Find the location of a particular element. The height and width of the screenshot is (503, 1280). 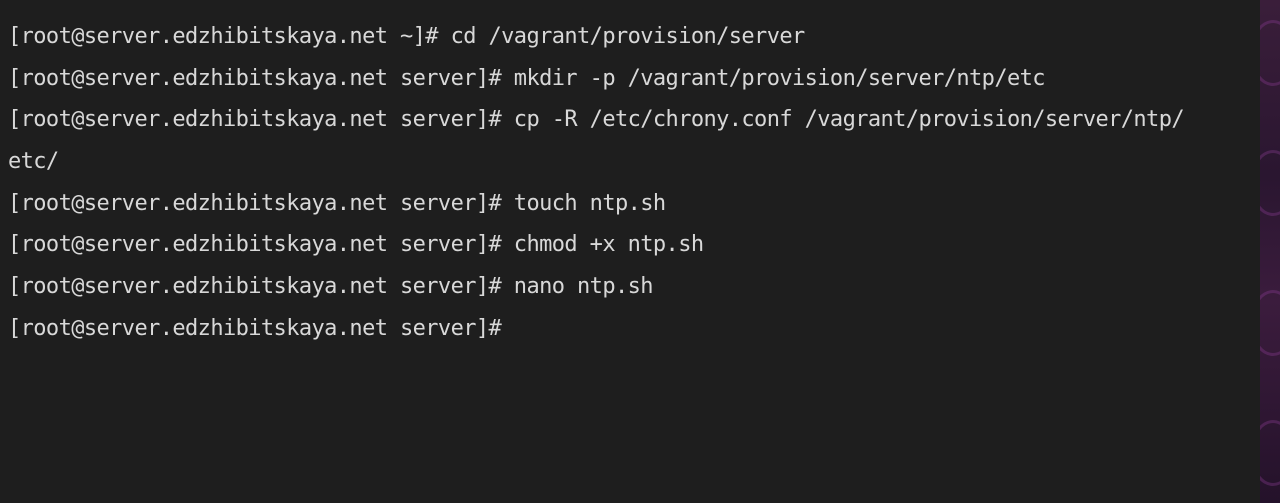

desktop-background is located at coordinates (1270, 251).